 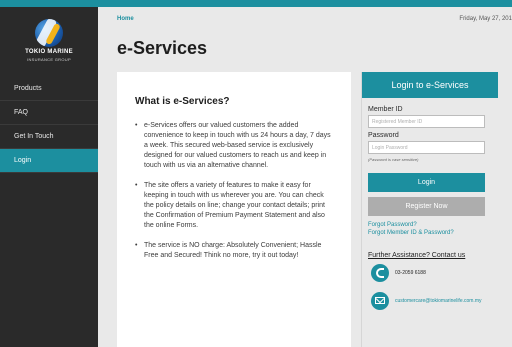 I want to click on top-accent-bar, so click(x=256, y=3).